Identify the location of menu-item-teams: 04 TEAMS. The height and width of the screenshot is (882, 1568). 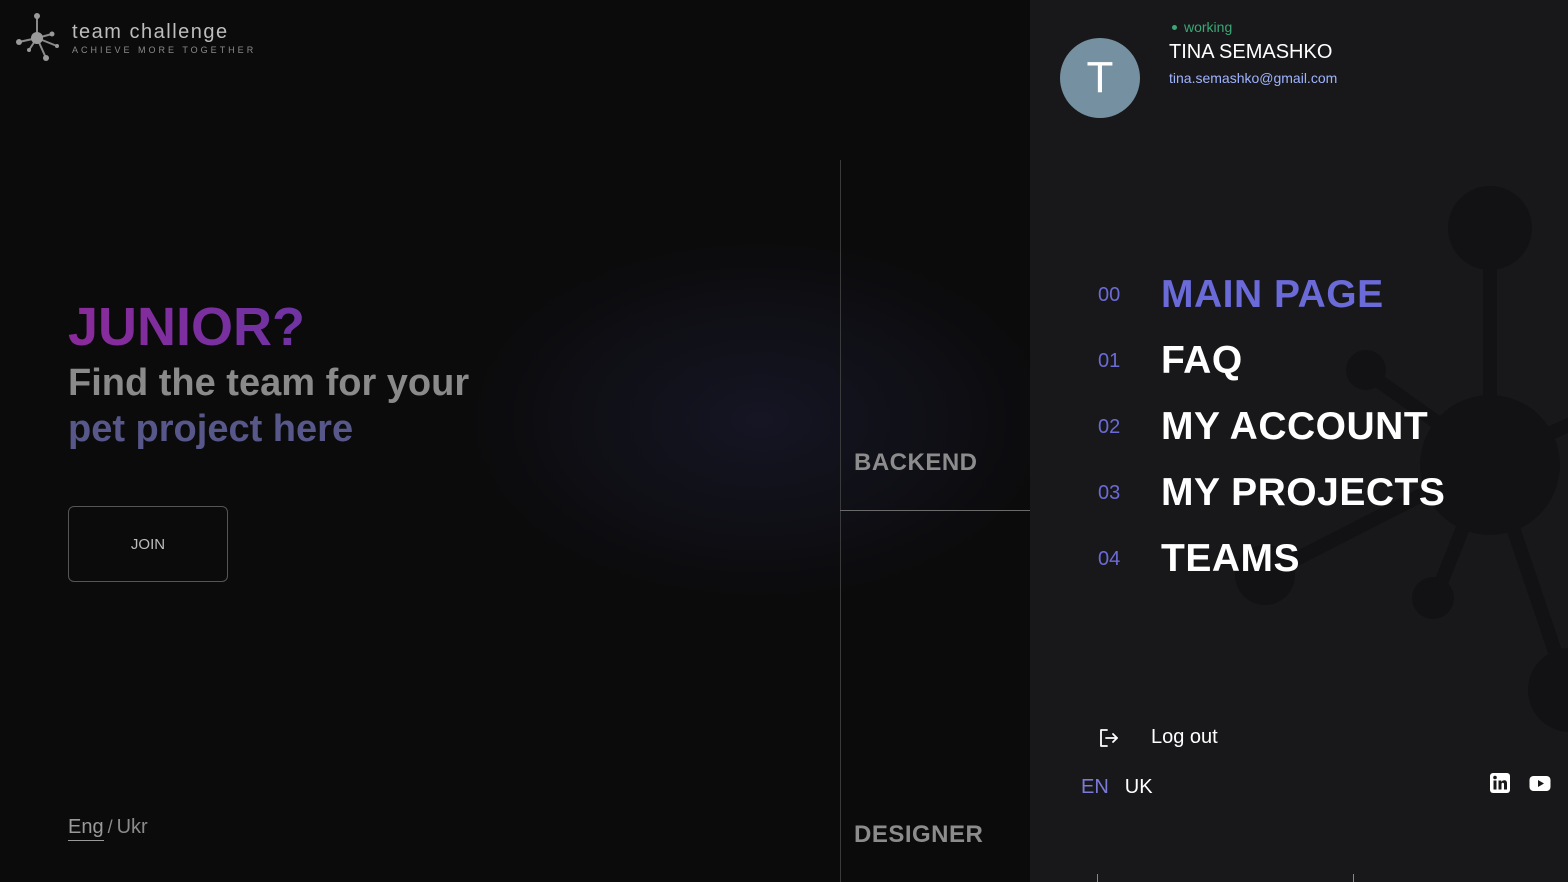
(1271, 559).